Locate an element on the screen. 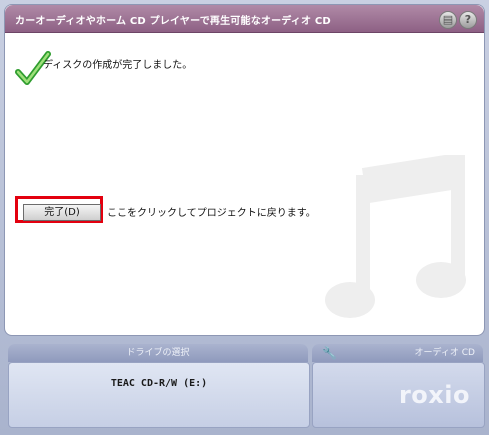 Image resolution: width=489 pixels, height=435 pixels. drive-select-tab: ドライブの選択 is located at coordinates (158, 353).